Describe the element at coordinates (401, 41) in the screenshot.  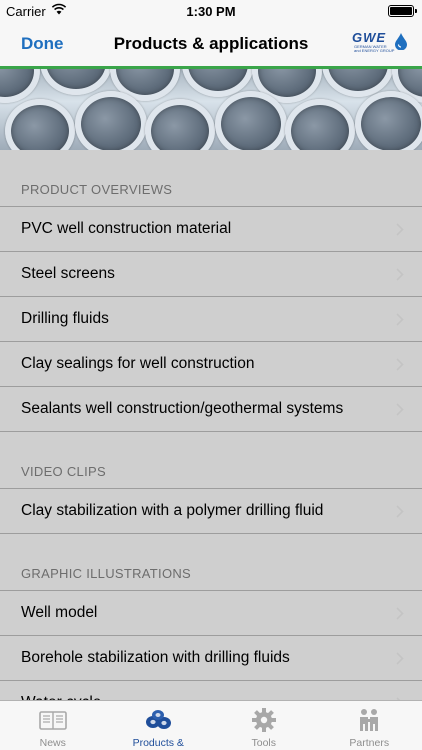
I see `water-drop-icon` at that location.